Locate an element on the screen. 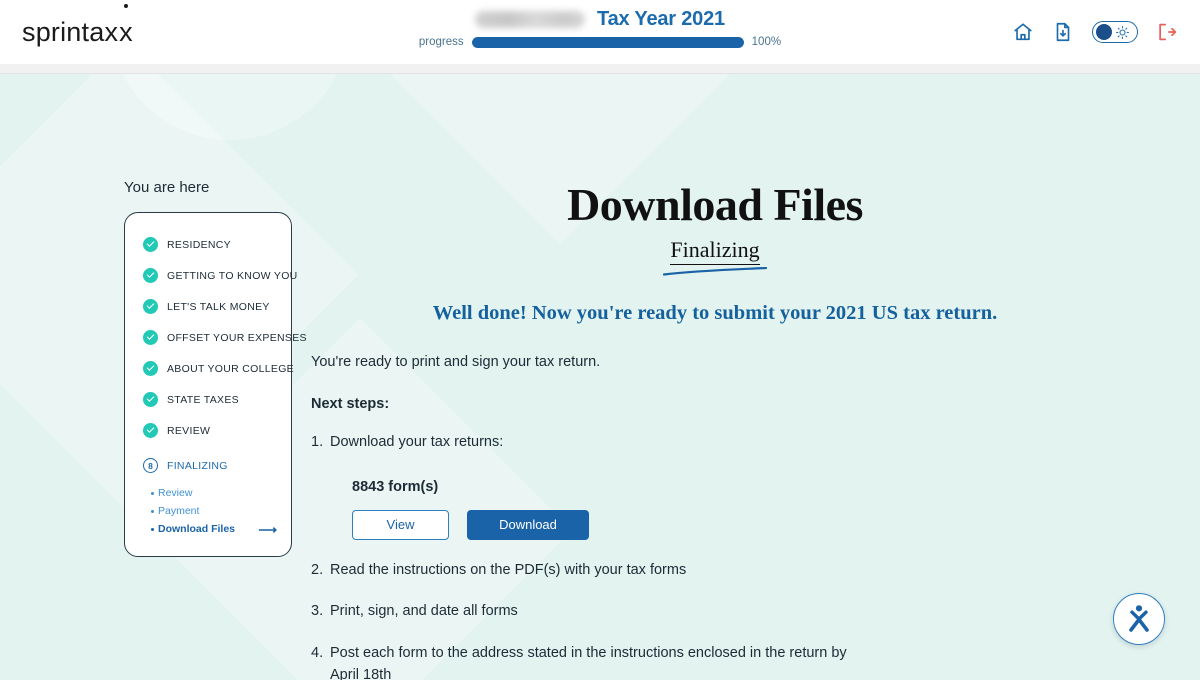  view-button: View is located at coordinates (400, 524).